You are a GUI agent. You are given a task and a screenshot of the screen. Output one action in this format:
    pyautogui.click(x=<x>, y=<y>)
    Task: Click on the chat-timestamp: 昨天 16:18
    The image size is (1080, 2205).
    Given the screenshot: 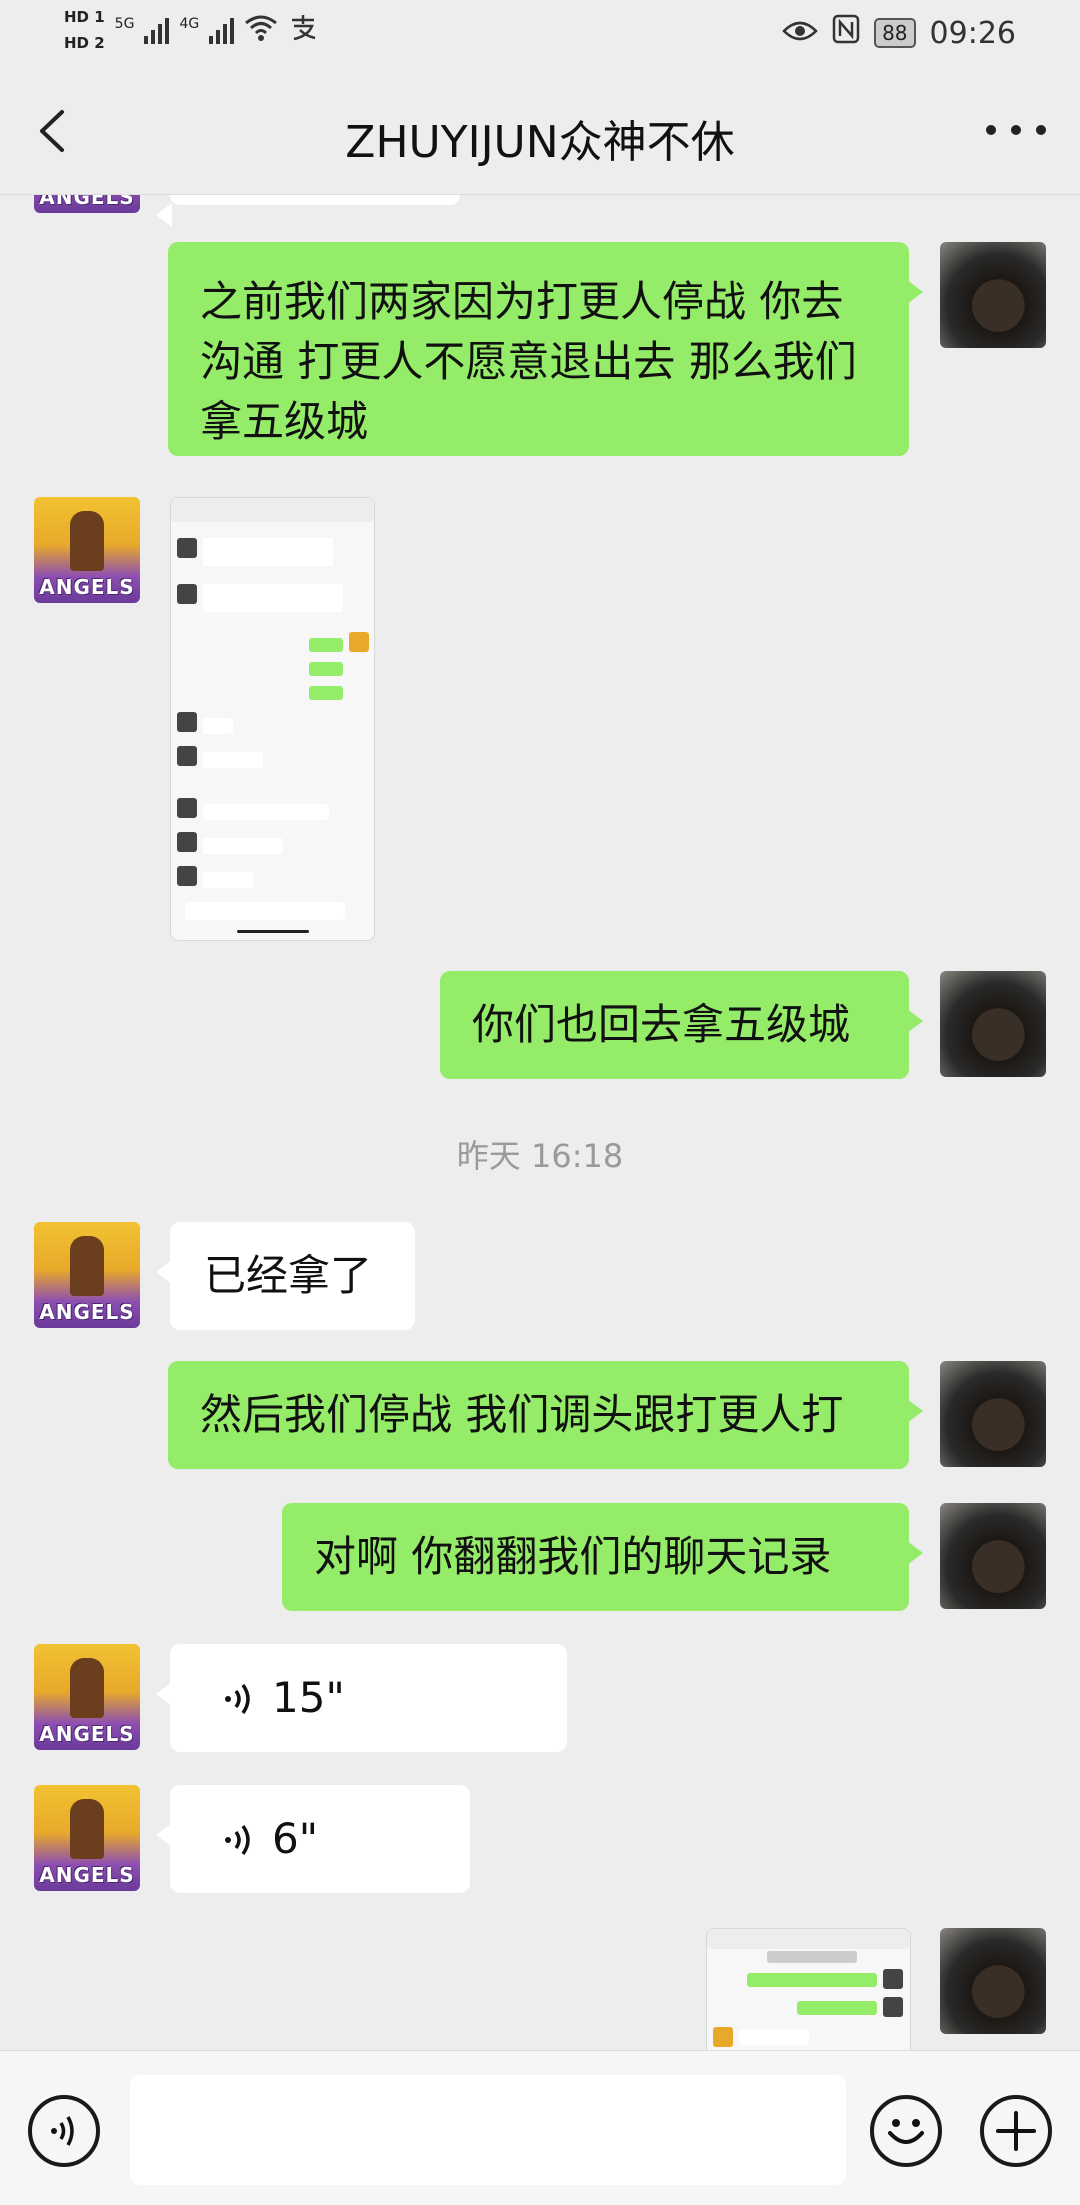 What is the action you would take?
    pyautogui.click(x=540, y=1156)
    